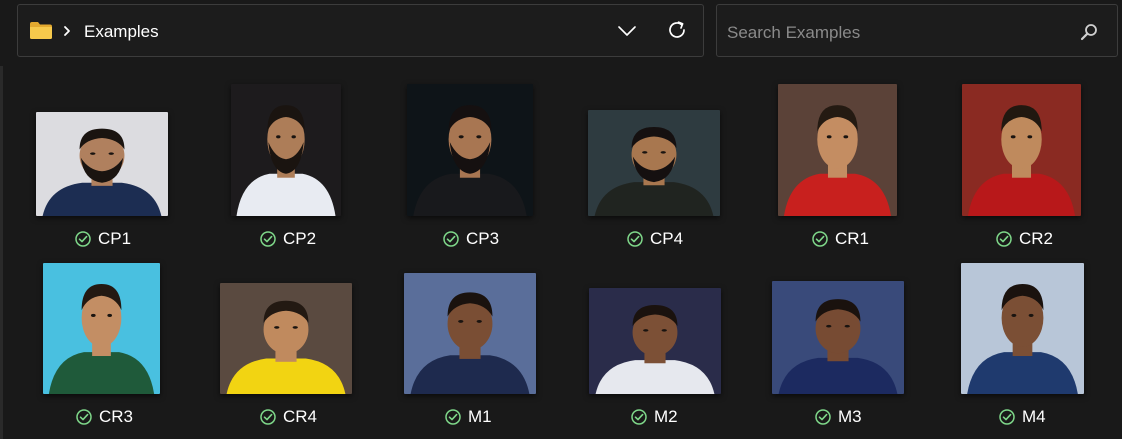 The width and height of the screenshot is (1122, 439). I want to click on thumbnail-caption: M4, so click(1022, 417).